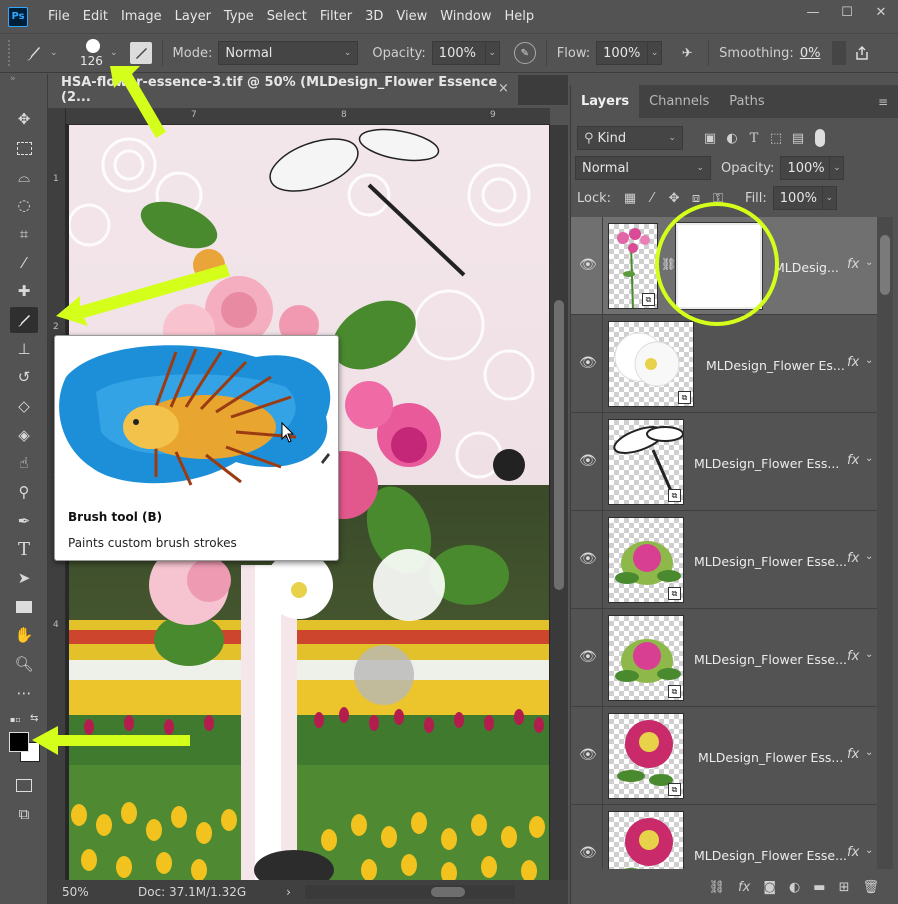  What do you see at coordinates (92, 892) in the screenshot?
I see `zoom-level: 50%` at bounding box center [92, 892].